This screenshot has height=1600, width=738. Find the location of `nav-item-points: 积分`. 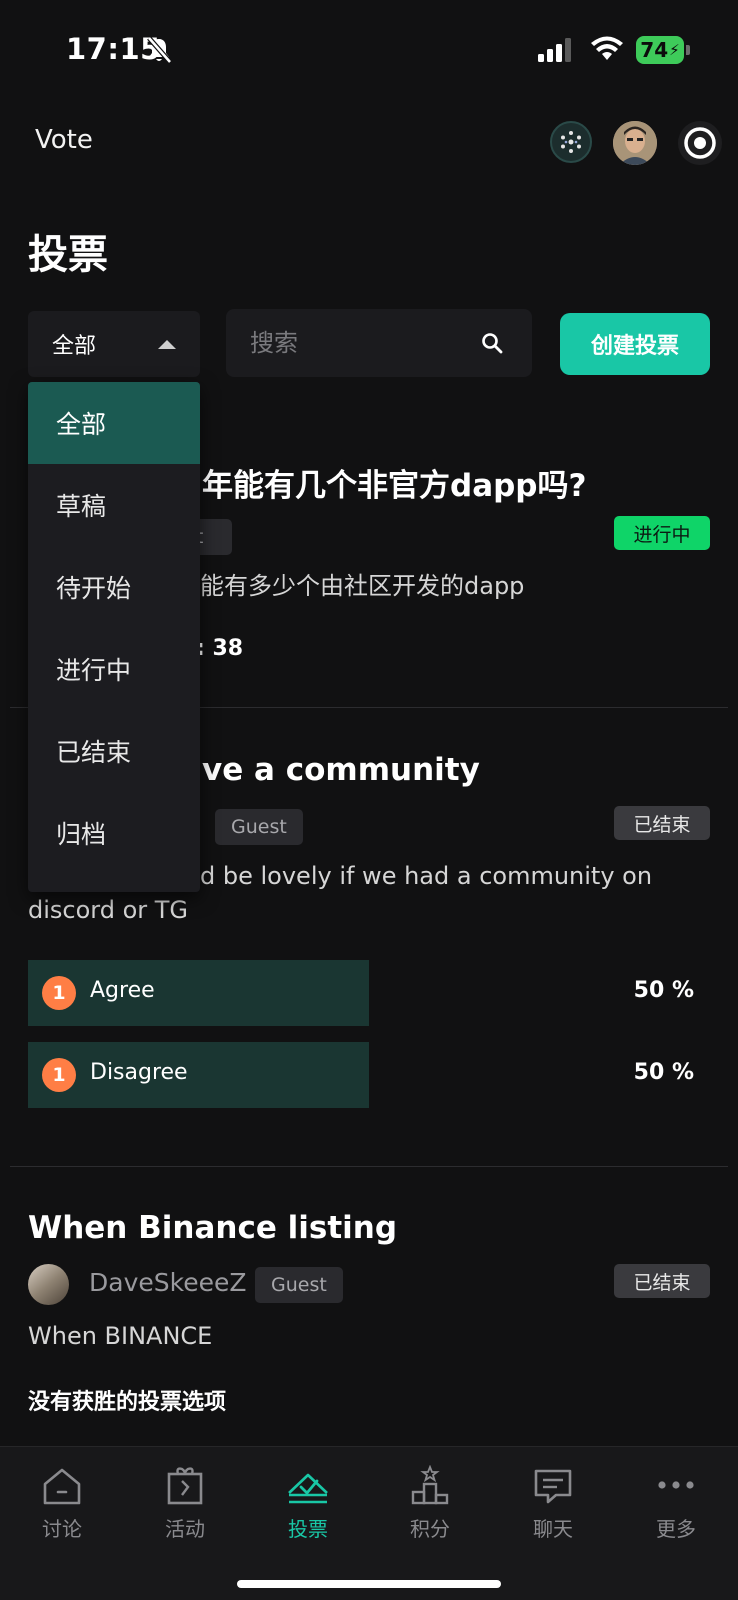

nav-item-points: 积分 is located at coordinates (430, 1505).